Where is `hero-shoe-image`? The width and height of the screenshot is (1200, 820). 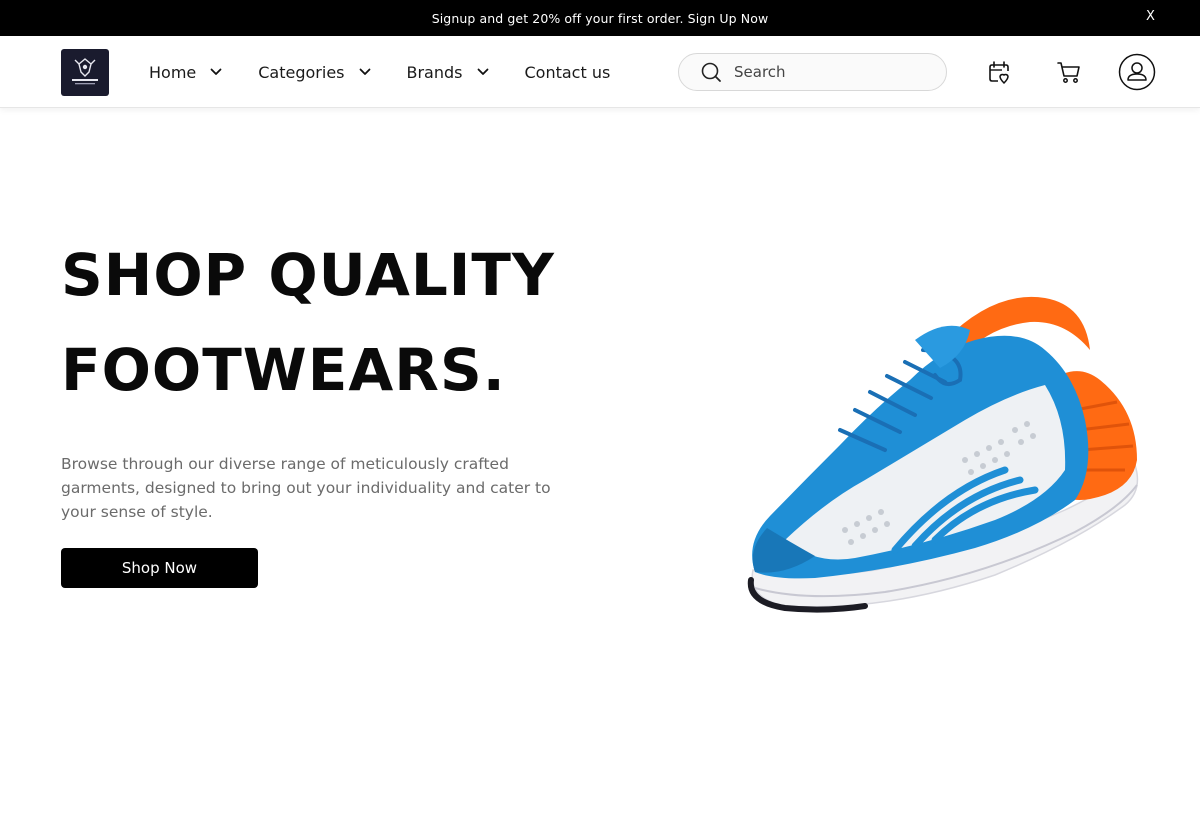 hero-shoe-image is located at coordinates (945, 447).